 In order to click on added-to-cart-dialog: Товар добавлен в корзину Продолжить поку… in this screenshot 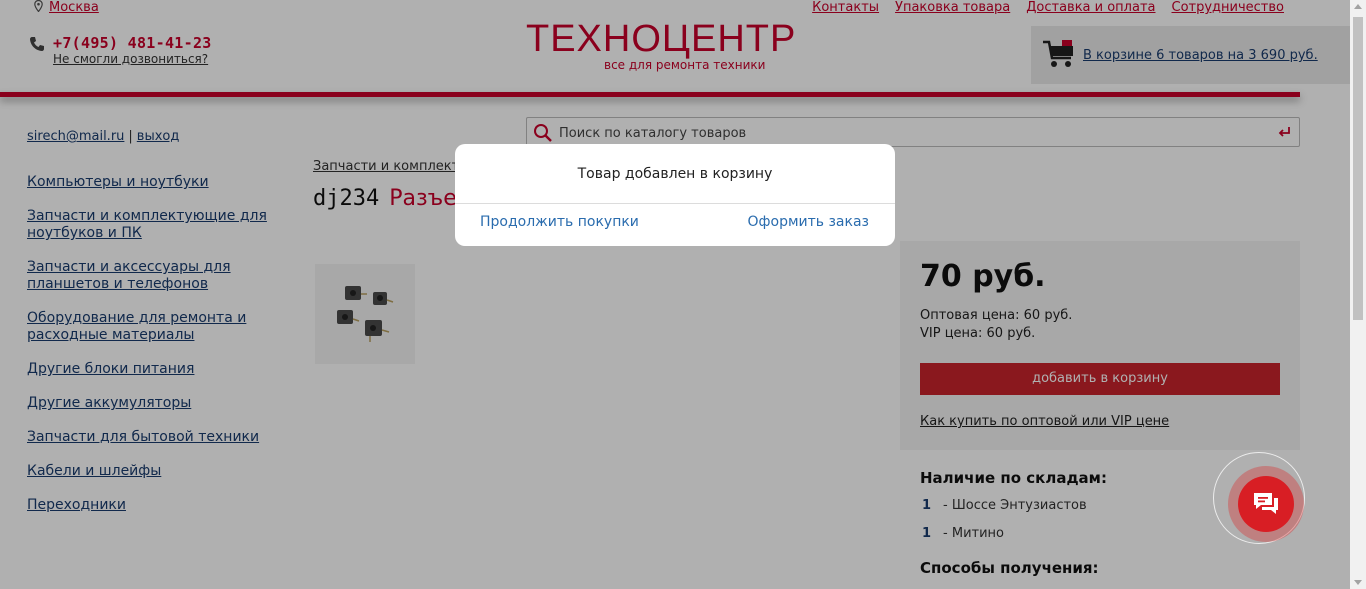, I will do `click(675, 195)`.